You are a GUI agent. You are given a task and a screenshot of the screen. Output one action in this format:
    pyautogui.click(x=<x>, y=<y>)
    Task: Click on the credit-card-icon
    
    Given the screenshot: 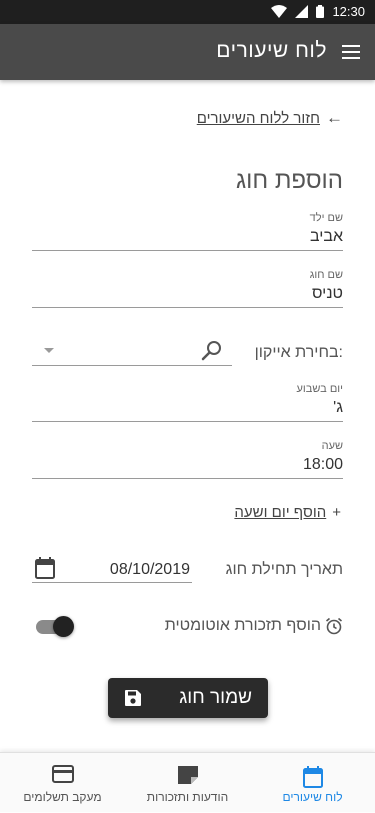 What is the action you would take?
    pyautogui.click(x=62, y=774)
    